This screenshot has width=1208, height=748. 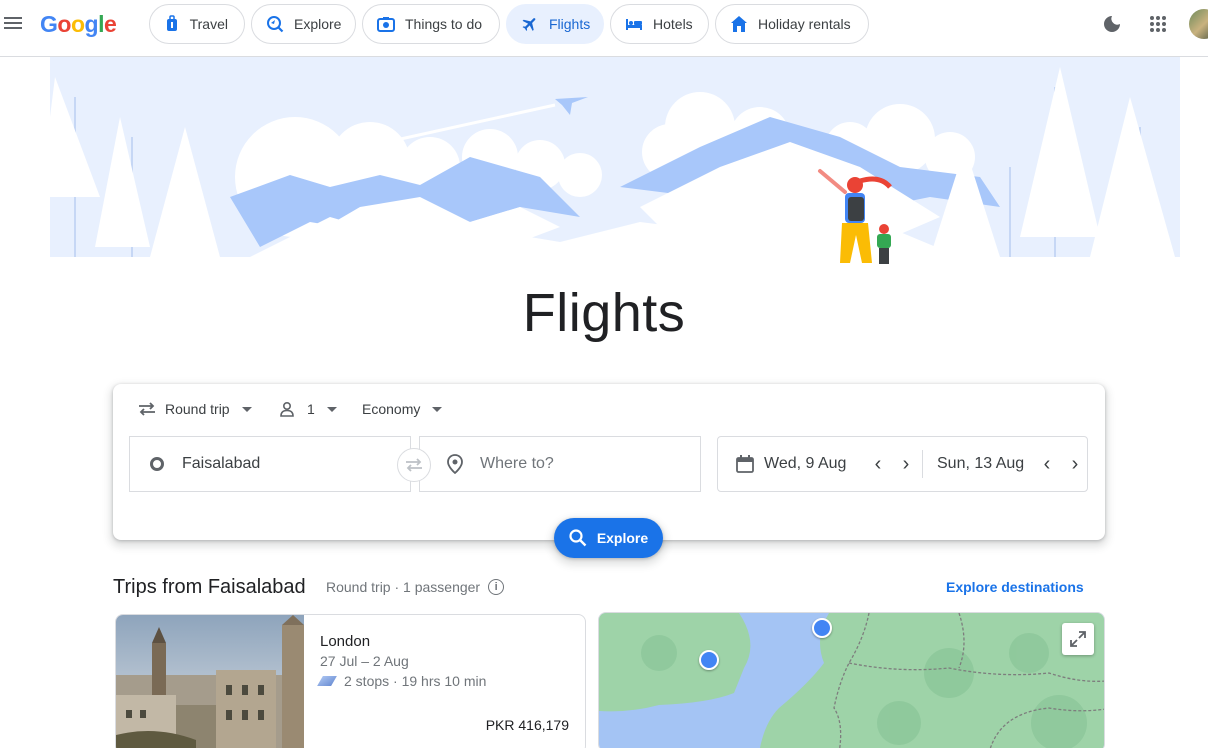 What do you see at coordinates (878, 464) in the screenshot?
I see `prev-depart-date-chevron-icon: ‹` at bounding box center [878, 464].